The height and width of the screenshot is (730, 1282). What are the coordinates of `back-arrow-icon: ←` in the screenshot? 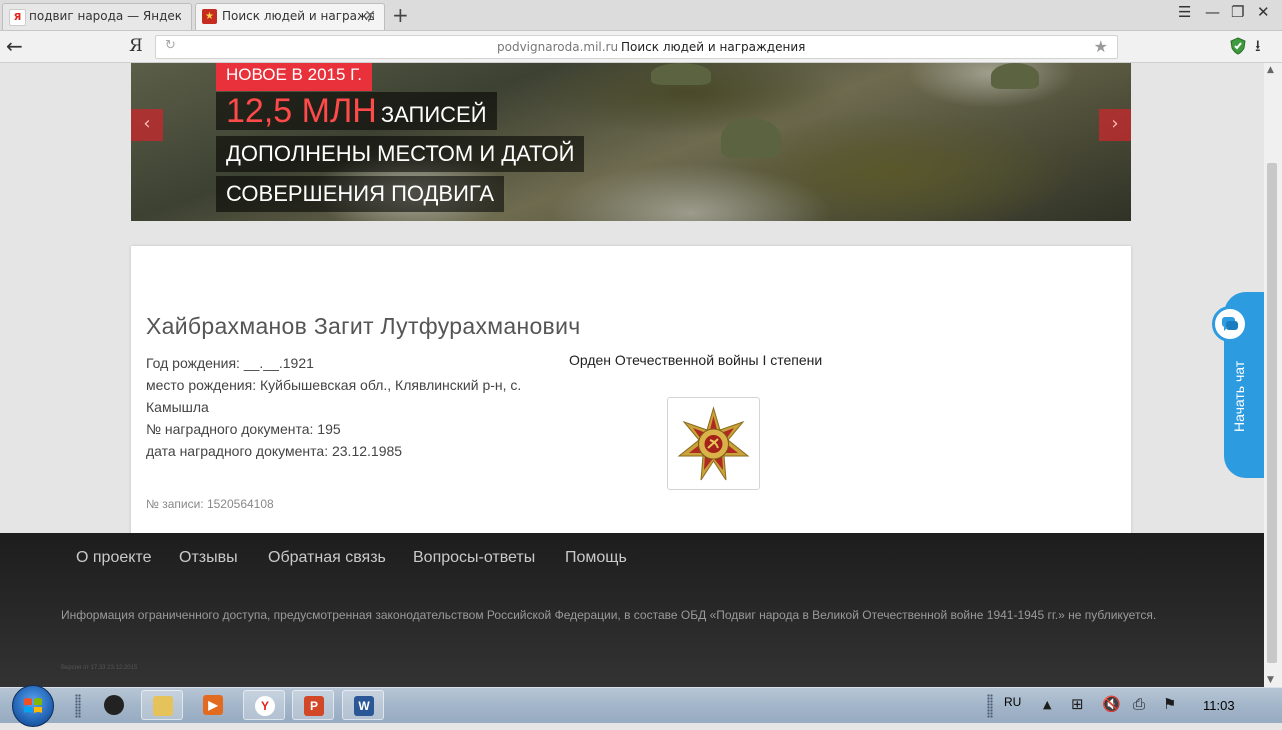 It's located at (14, 46).